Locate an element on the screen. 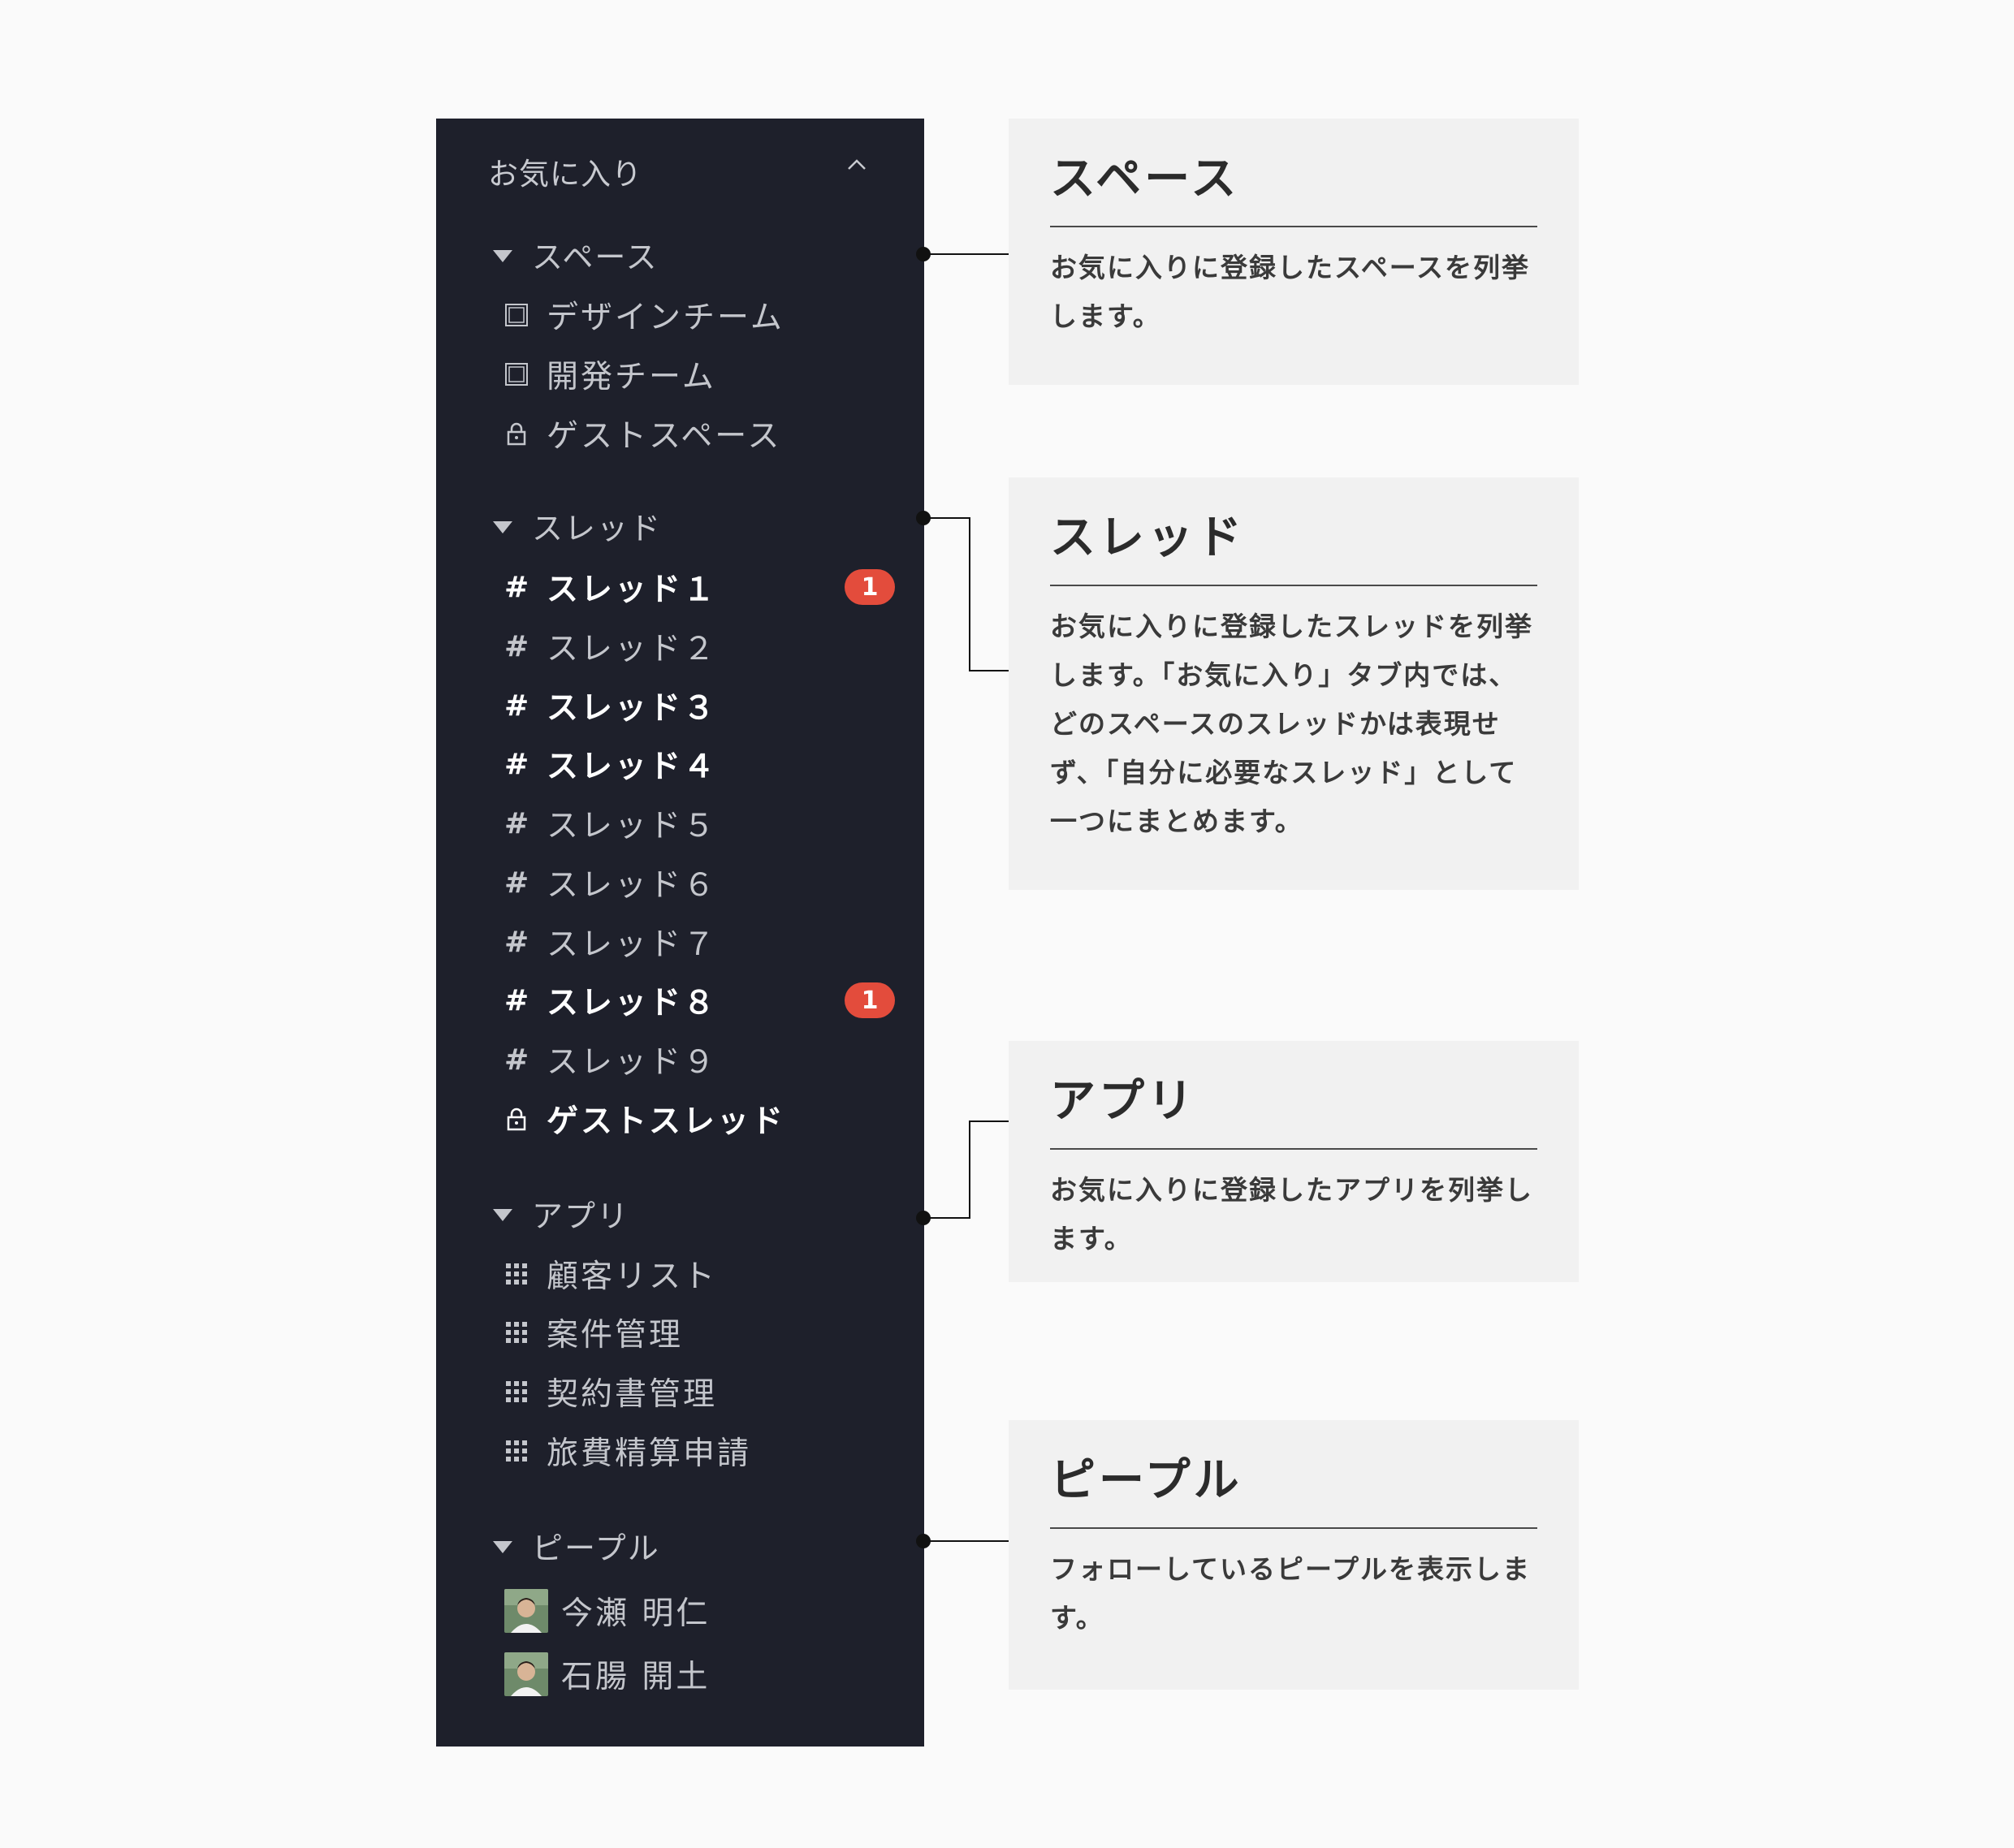  person-item: 今瀬 明仁 is located at coordinates (607, 1611).